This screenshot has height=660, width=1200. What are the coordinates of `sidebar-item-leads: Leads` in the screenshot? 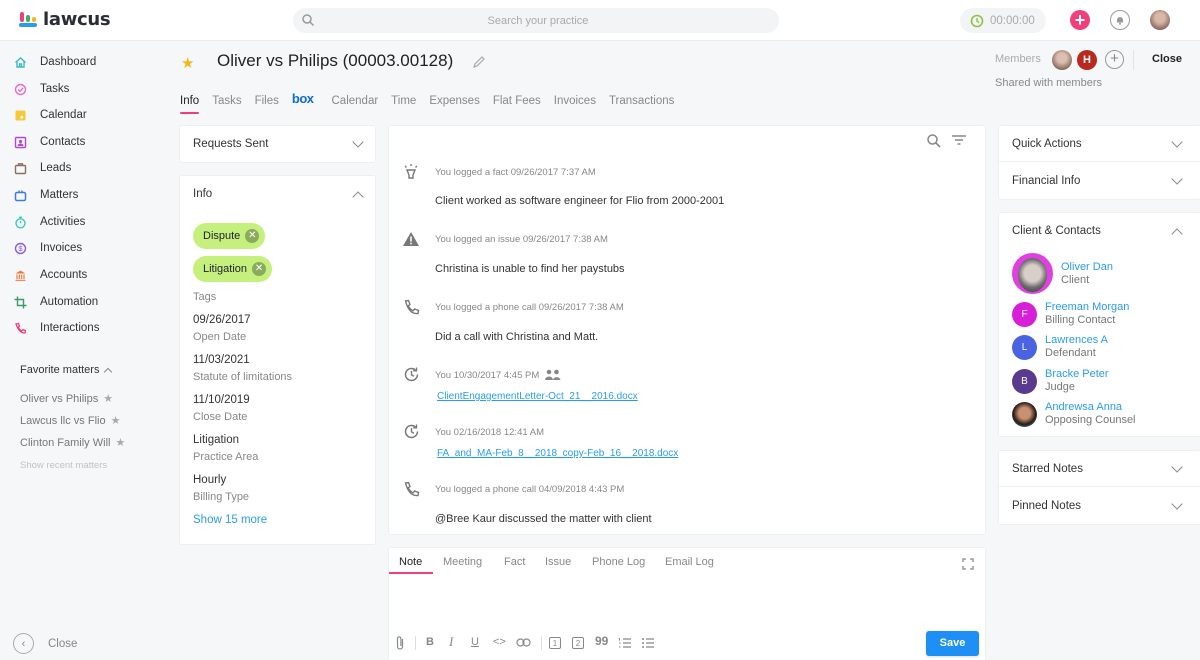 It's located at (42, 168).